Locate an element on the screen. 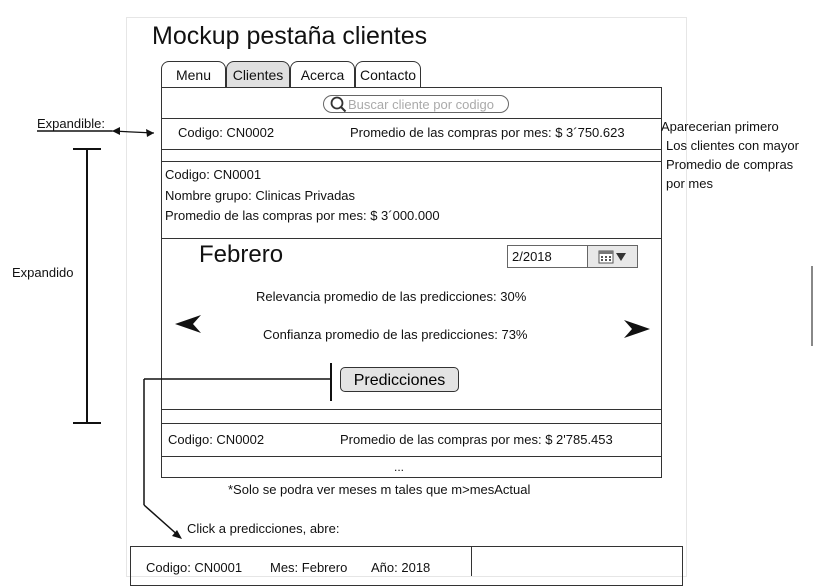 This screenshot has width=813, height=586. divider is located at coordinates (471, 561).